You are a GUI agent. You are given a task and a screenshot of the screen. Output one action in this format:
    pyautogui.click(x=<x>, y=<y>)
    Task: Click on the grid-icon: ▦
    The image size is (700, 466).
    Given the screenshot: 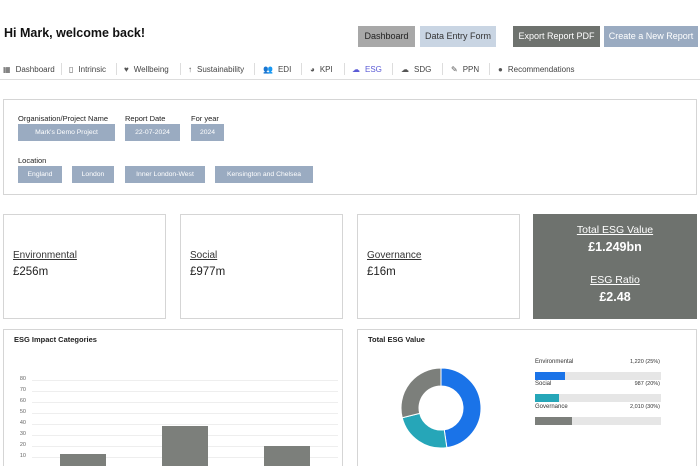 What is the action you would take?
    pyautogui.click(x=7, y=69)
    